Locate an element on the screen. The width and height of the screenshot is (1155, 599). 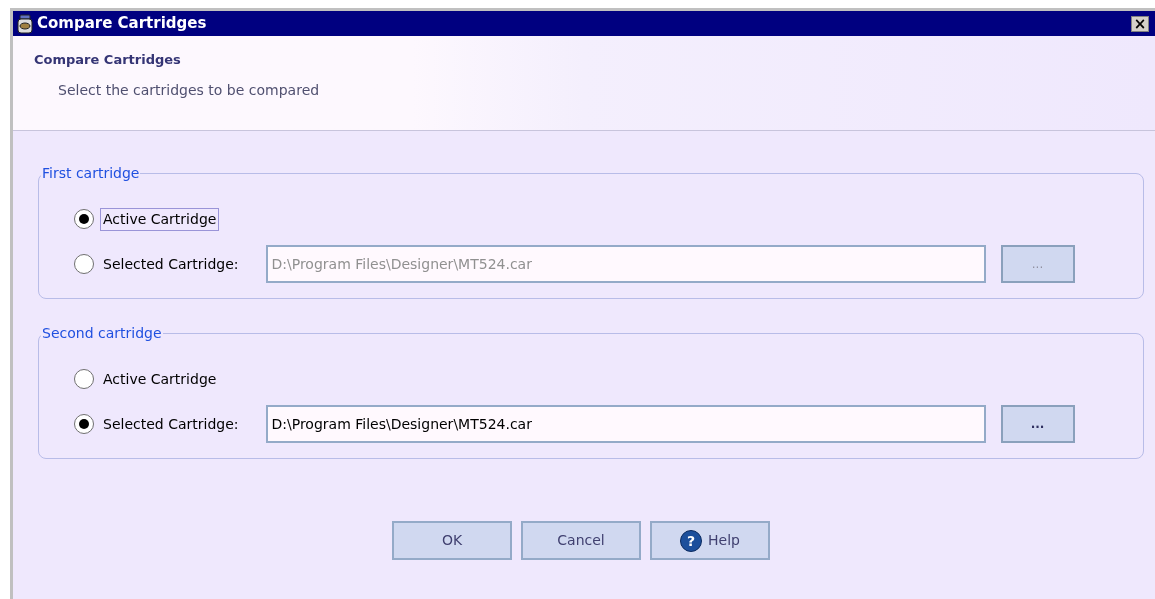
header-title: Compare Cartridges is located at coordinates (108, 60).